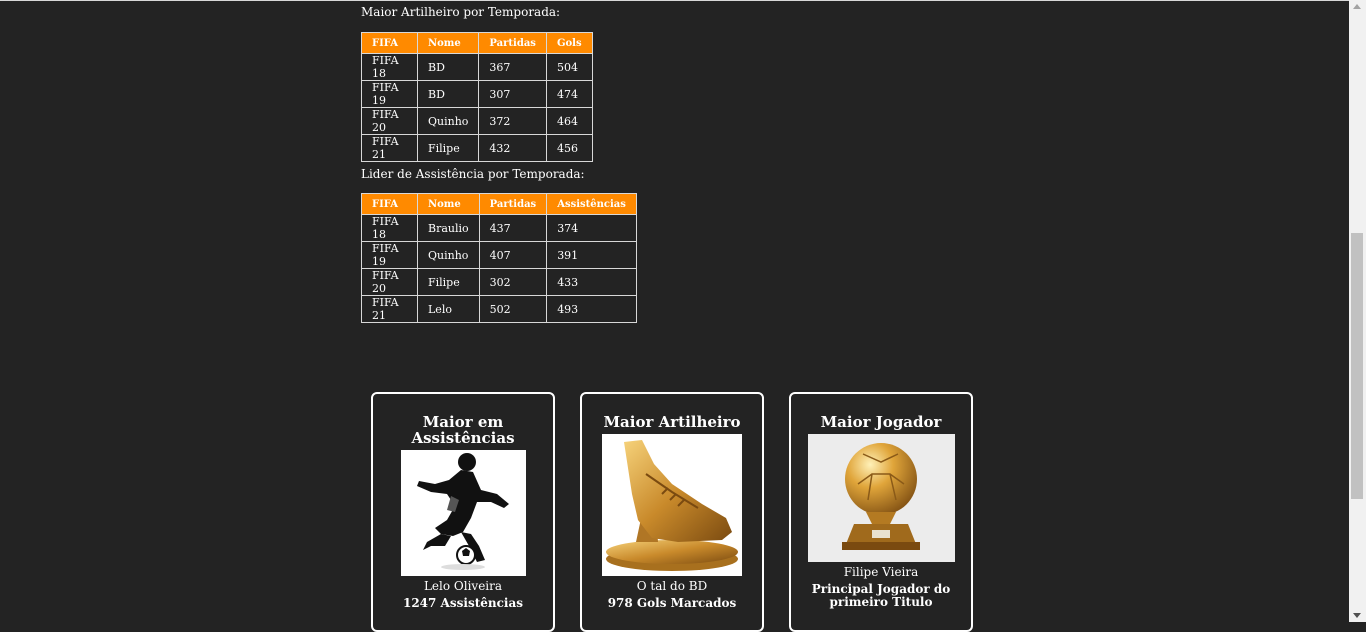 Image resolution: width=1366 pixels, height=632 pixels. I want to click on table-row: FIFA 18 Braulio 437 374, so click(499, 228).